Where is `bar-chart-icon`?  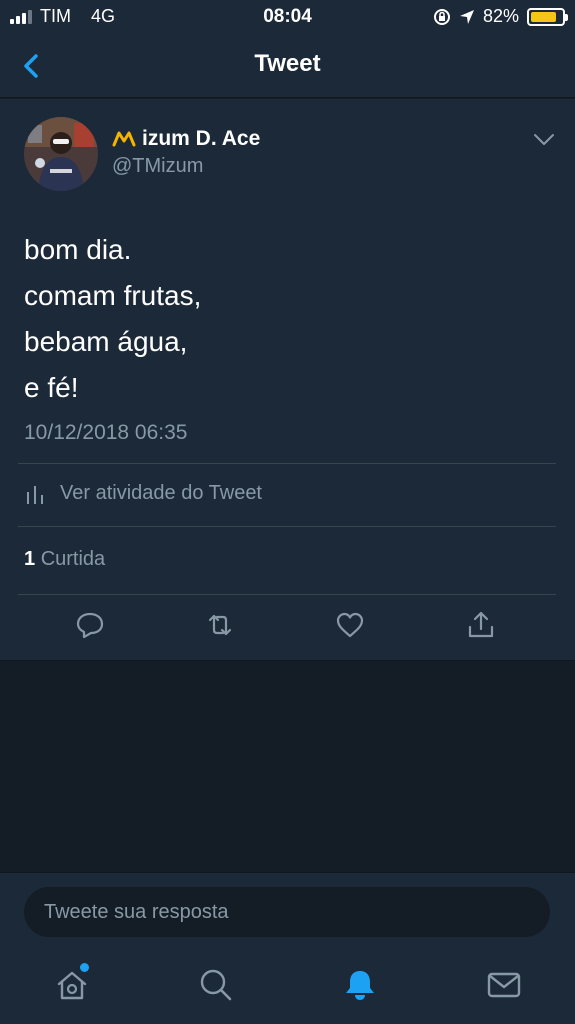
bar-chart-icon is located at coordinates (35, 494).